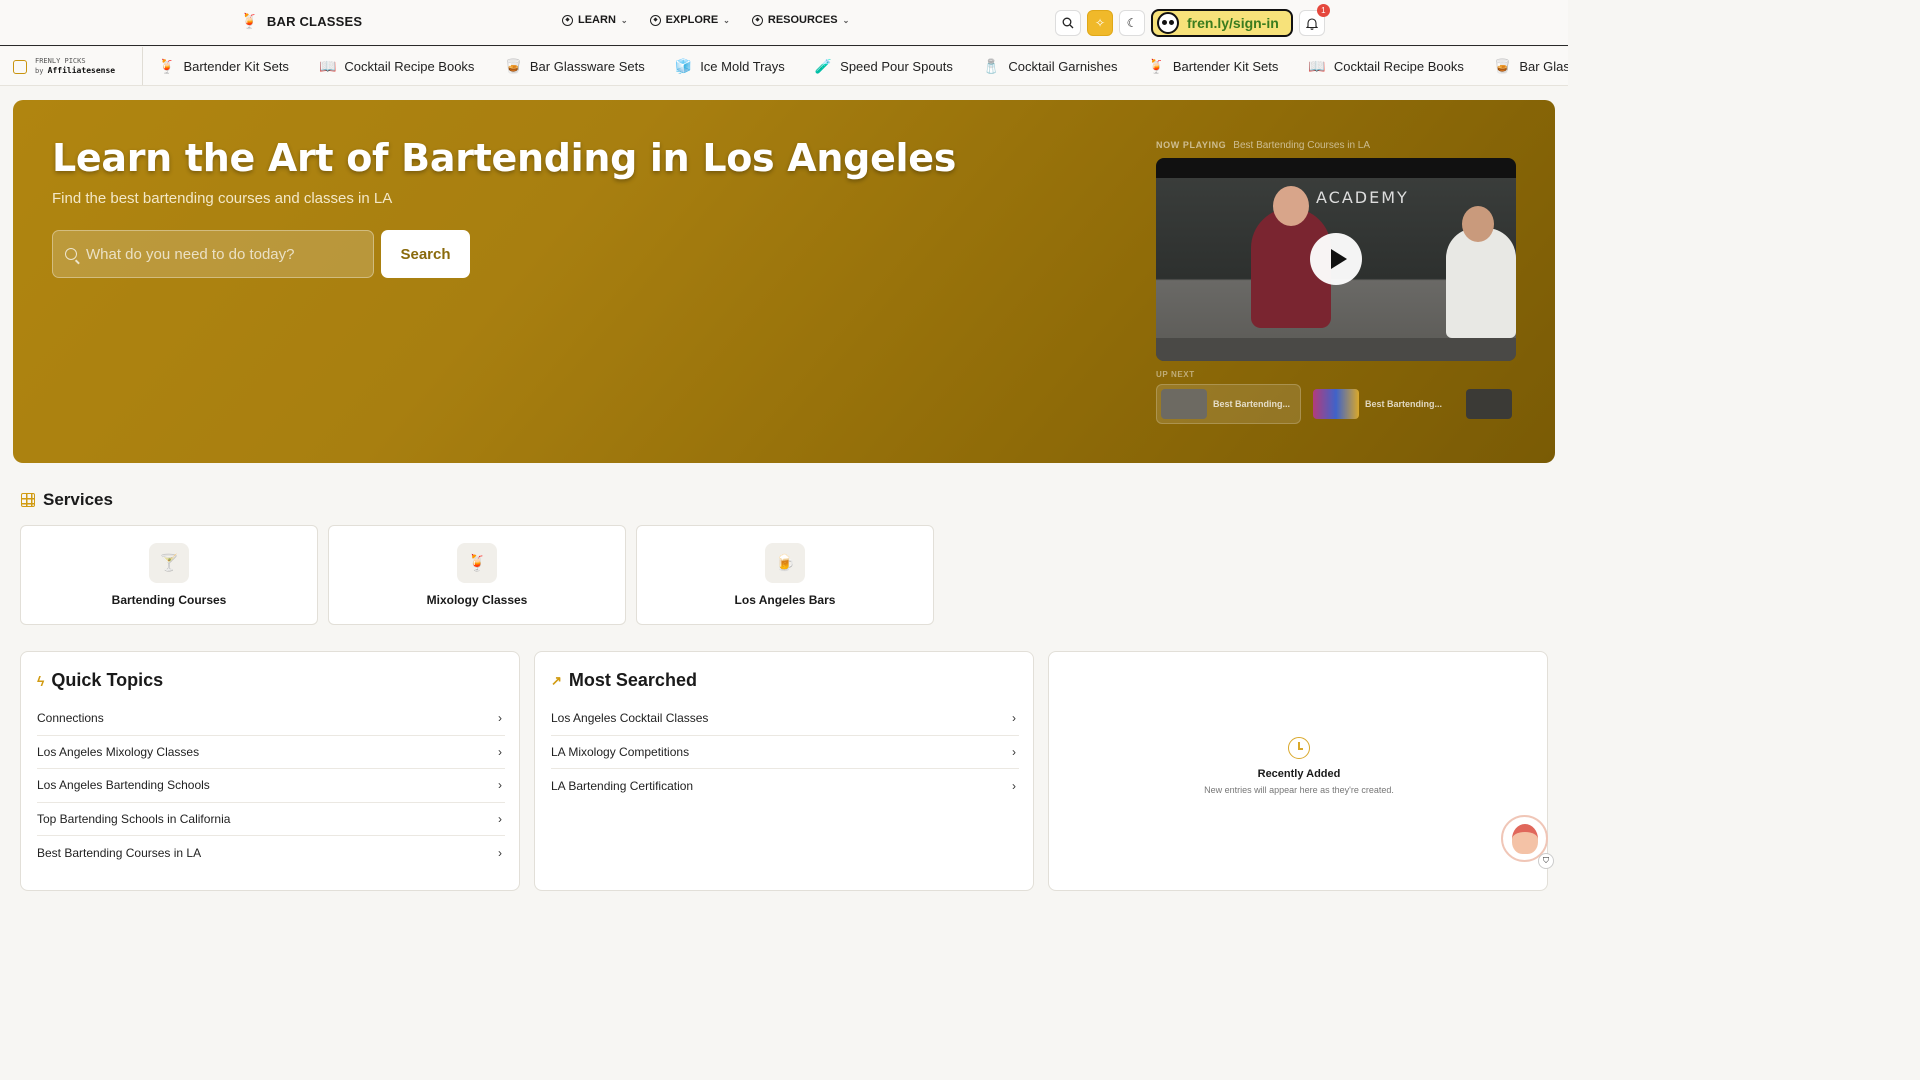 The height and width of the screenshot is (1080, 1920). I want to click on list-item: Best Bartending Courses in LA ›, so click(271, 853).